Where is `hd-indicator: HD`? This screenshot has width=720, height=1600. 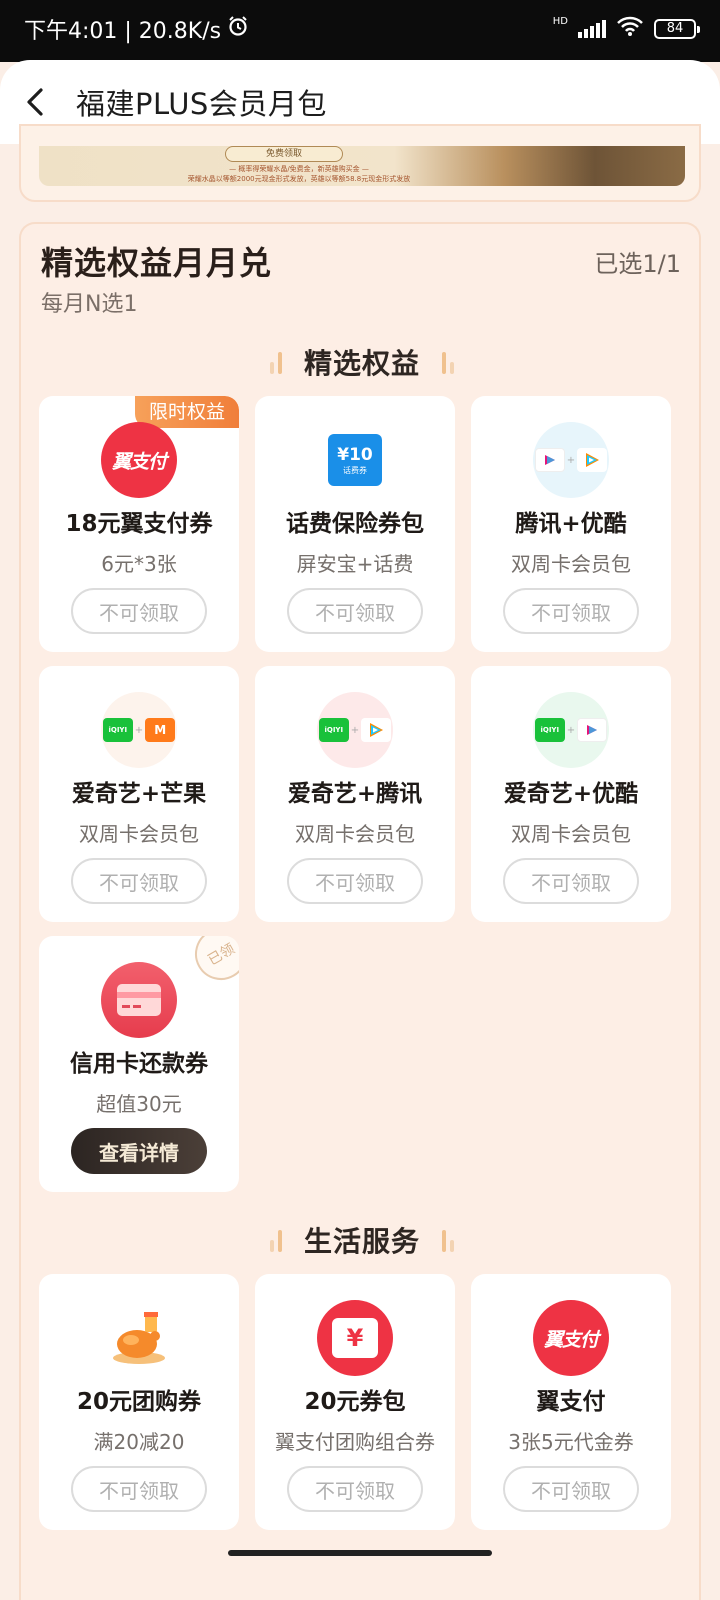
hd-indicator: HD is located at coordinates (560, 21).